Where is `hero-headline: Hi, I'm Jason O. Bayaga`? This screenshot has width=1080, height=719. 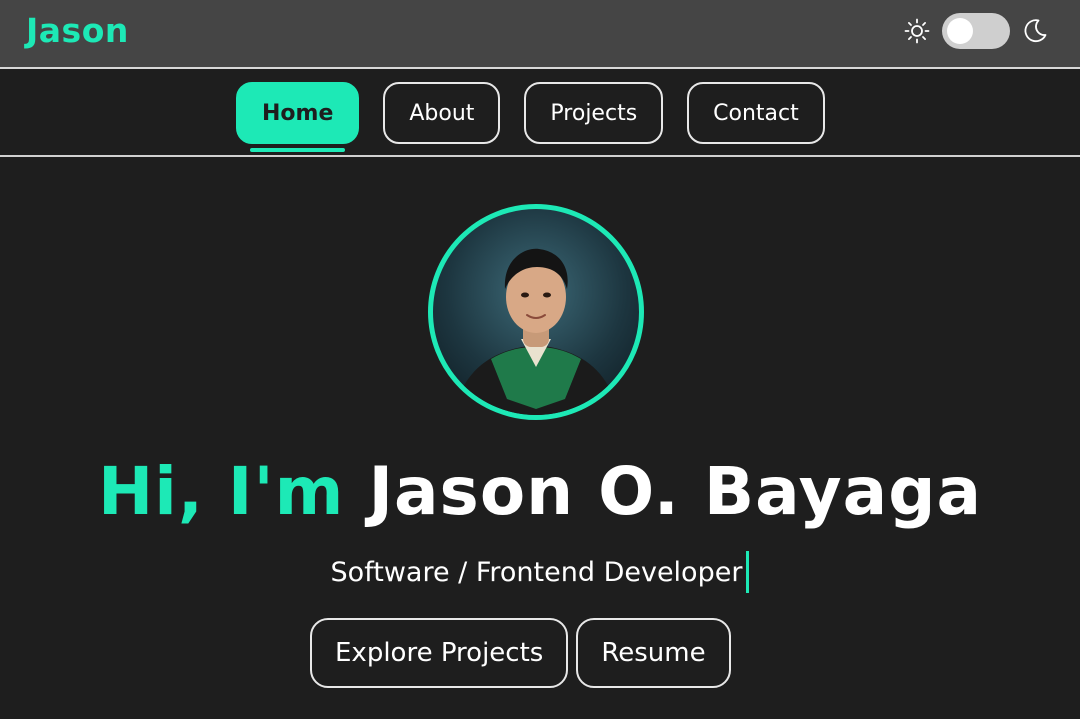 hero-headline: Hi, I'm Jason O. Bayaga is located at coordinates (540, 491).